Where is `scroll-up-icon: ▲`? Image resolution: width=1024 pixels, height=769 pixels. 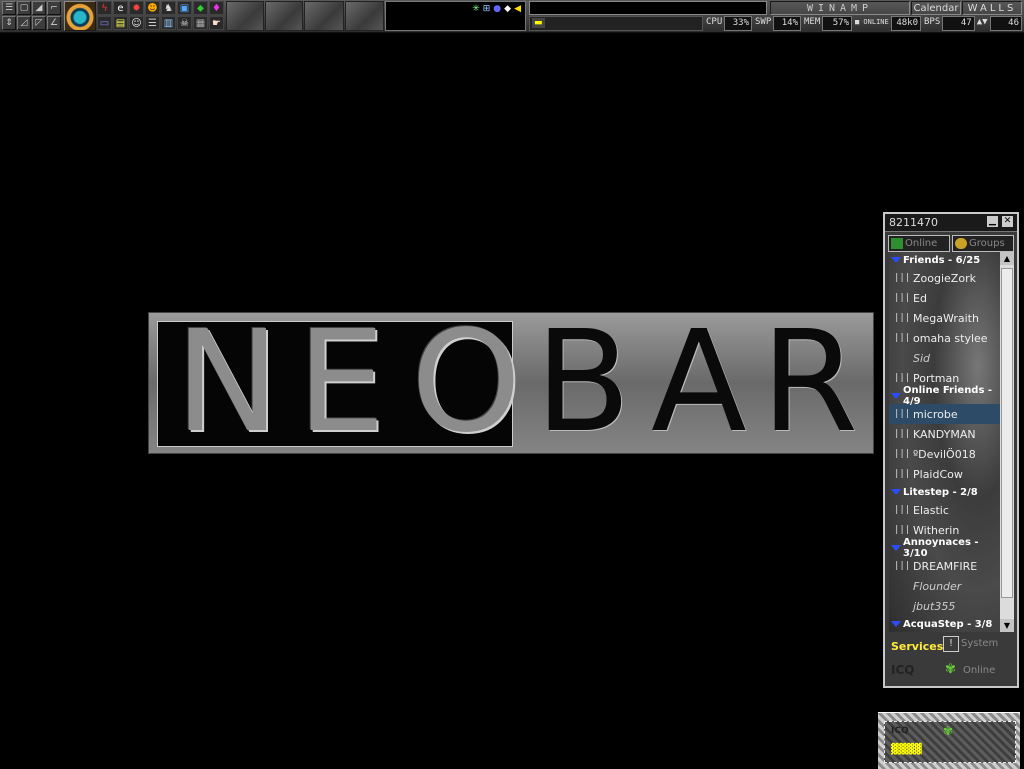 scroll-up-icon: ▲ is located at coordinates (1007, 258).